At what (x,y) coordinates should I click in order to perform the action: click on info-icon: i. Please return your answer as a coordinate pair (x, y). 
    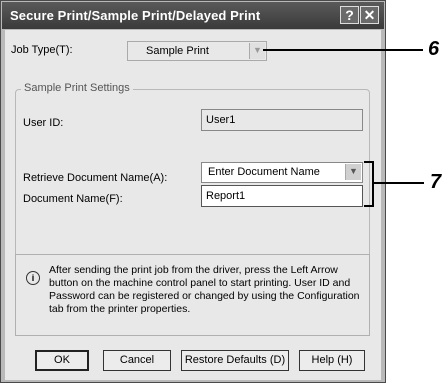
    Looking at the image, I should click on (33, 278).